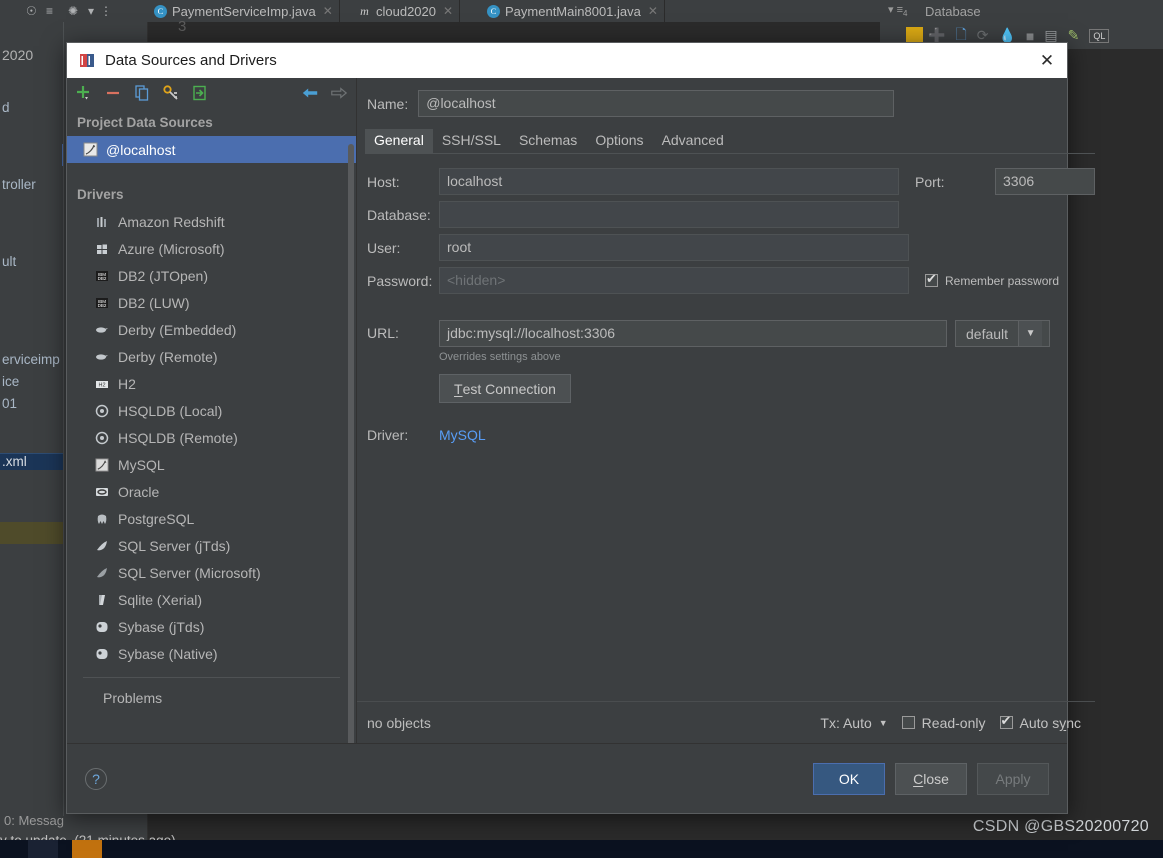  Describe the element at coordinates (18, 185) in the screenshot. I see `project-tree-item: troller` at that location.